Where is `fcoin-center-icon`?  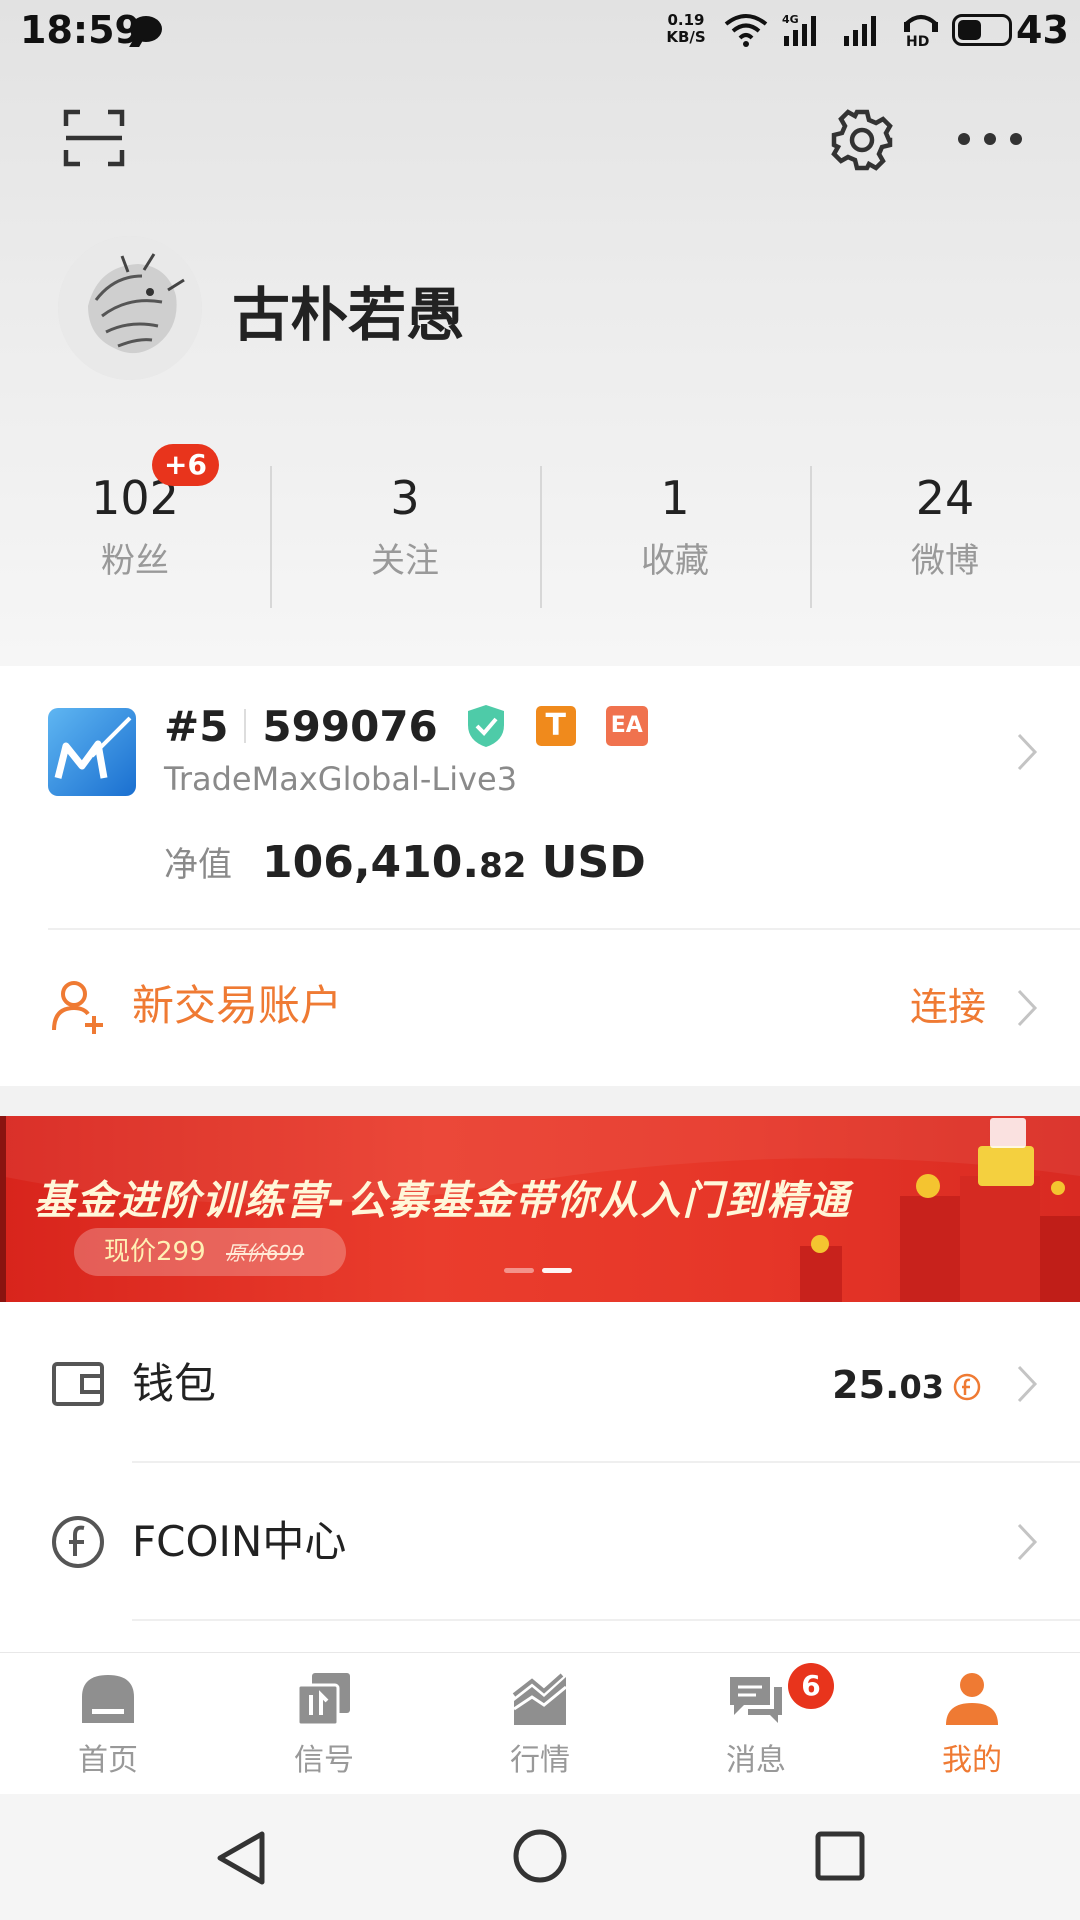 fcoin-center-icon is located at coordinates (78, 1542).